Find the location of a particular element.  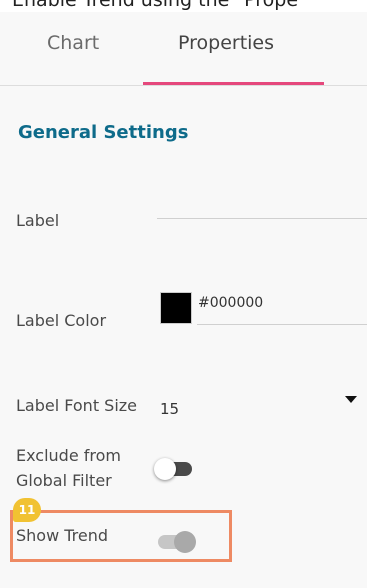

tab-properties: Properties is located at coordinates (226, 43).